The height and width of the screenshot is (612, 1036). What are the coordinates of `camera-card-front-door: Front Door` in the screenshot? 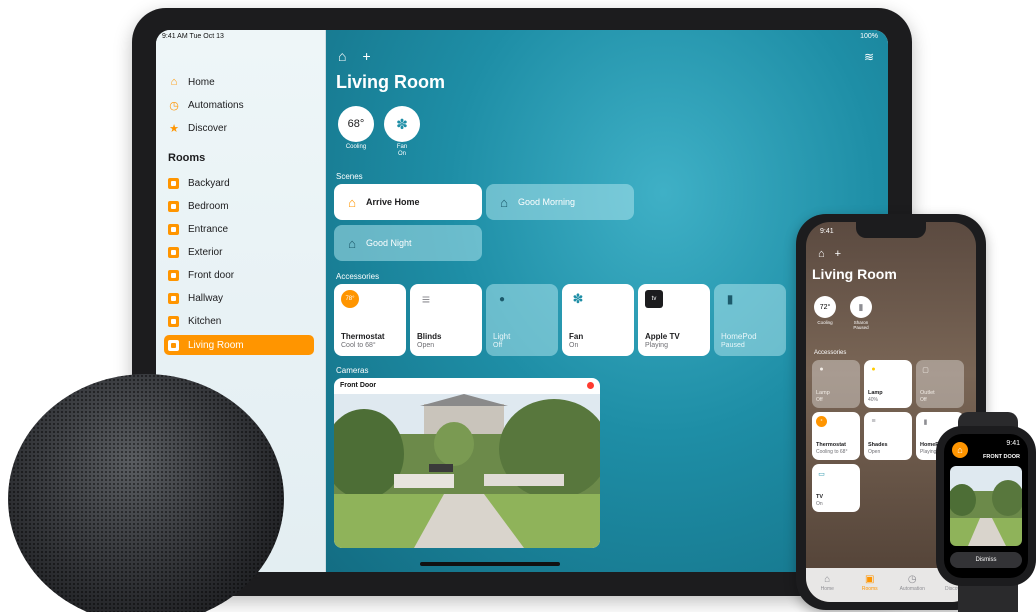 It's located at (467, 463).